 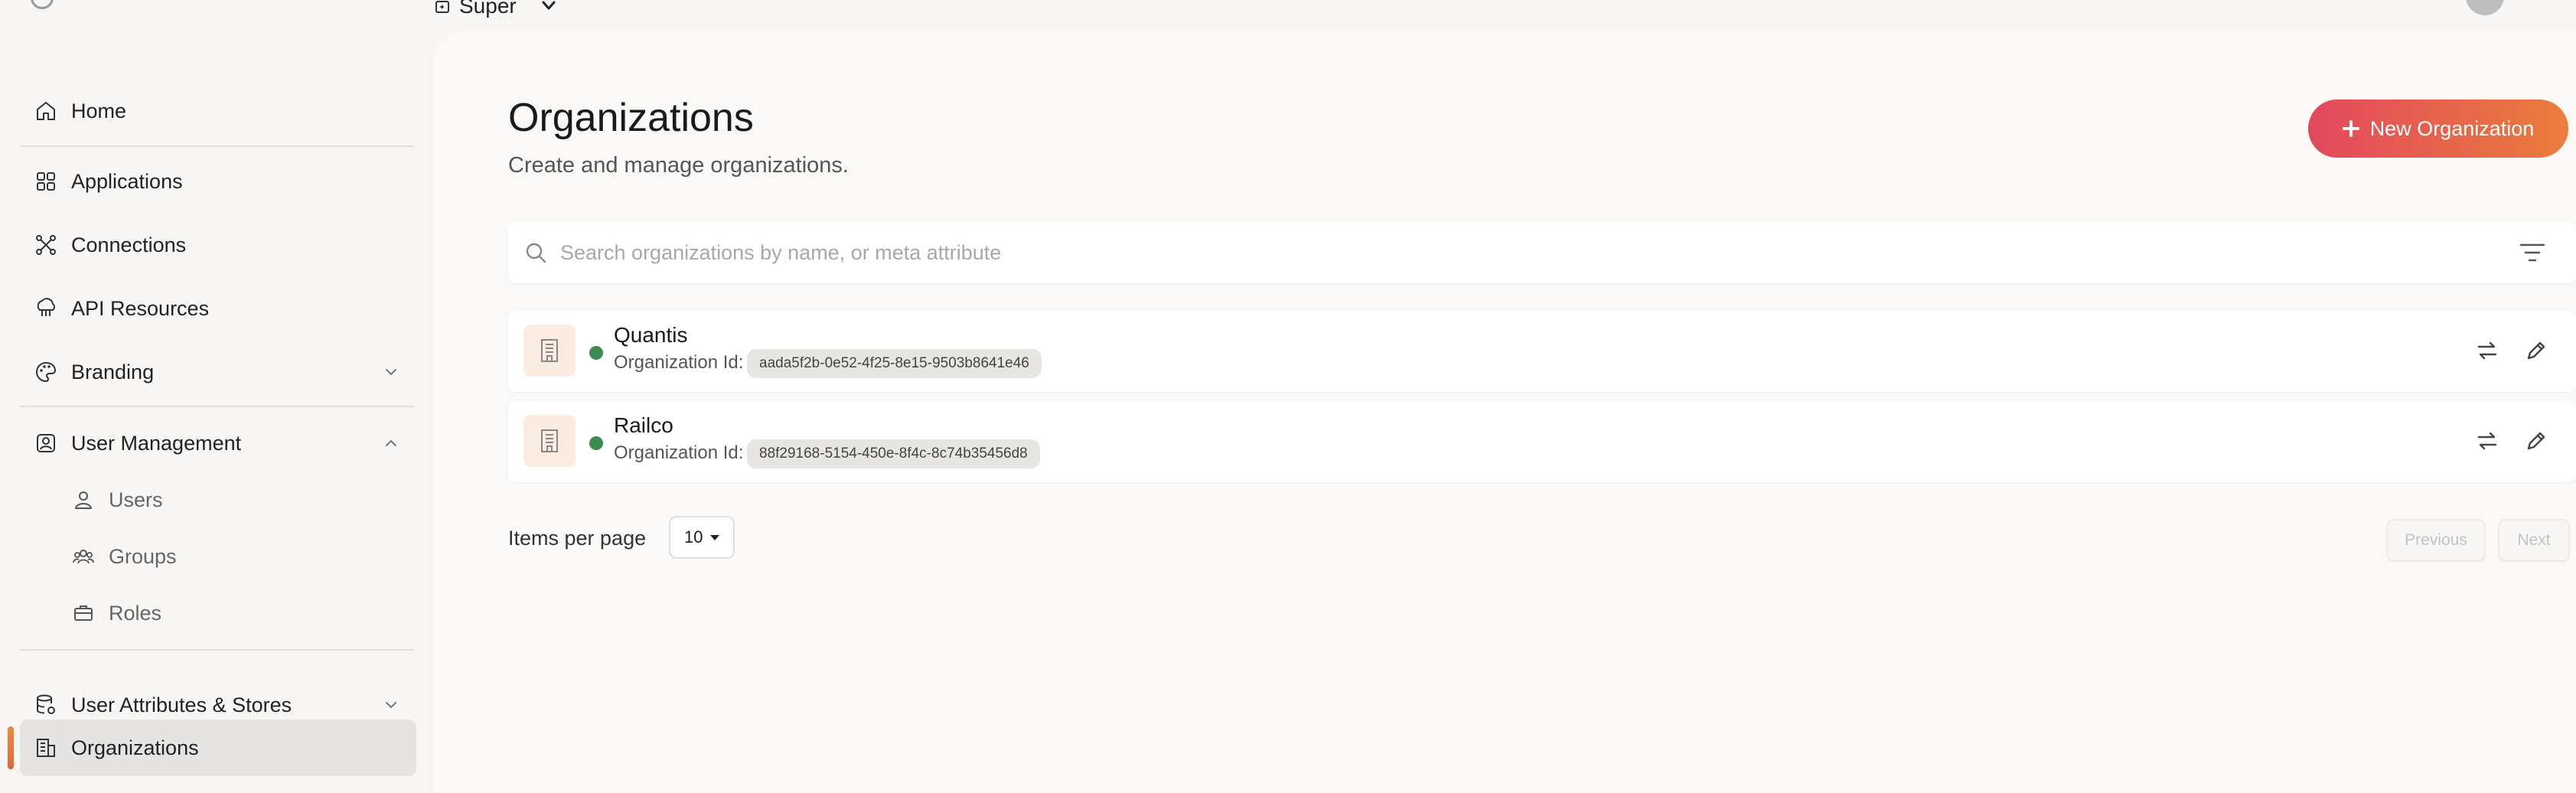 I want to click on search-bar, so click(x=1542, y=252).